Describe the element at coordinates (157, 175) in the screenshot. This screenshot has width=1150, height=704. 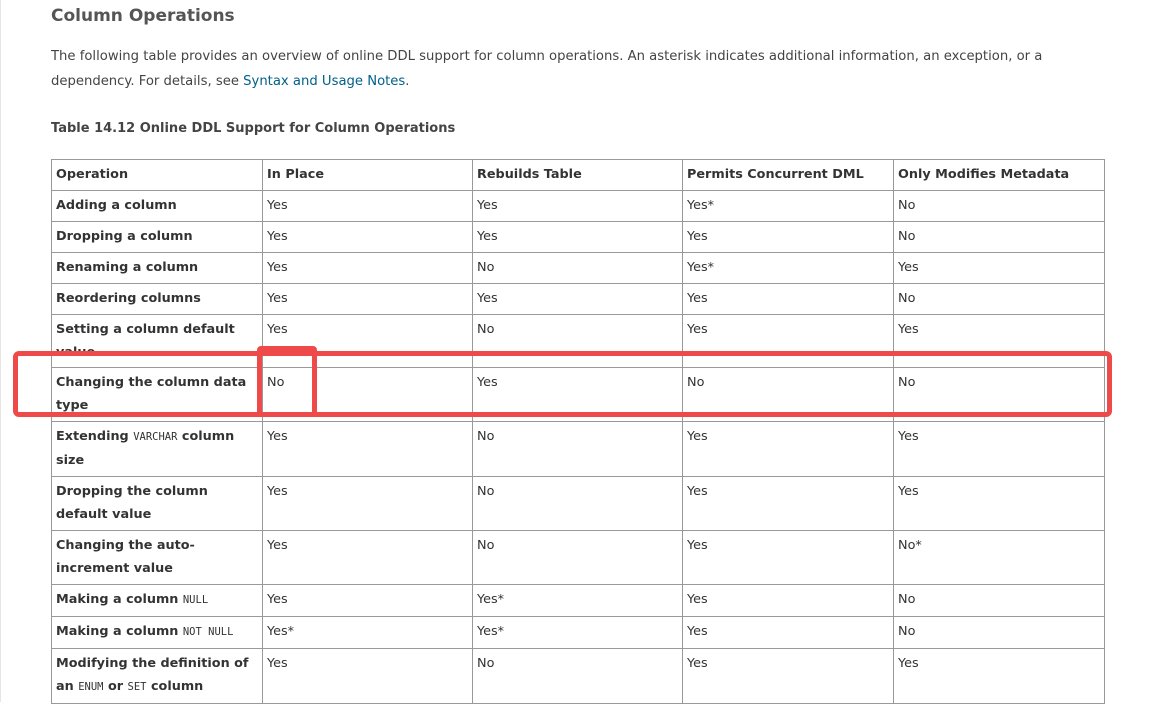
I see `header-operation: Operation` at that location.